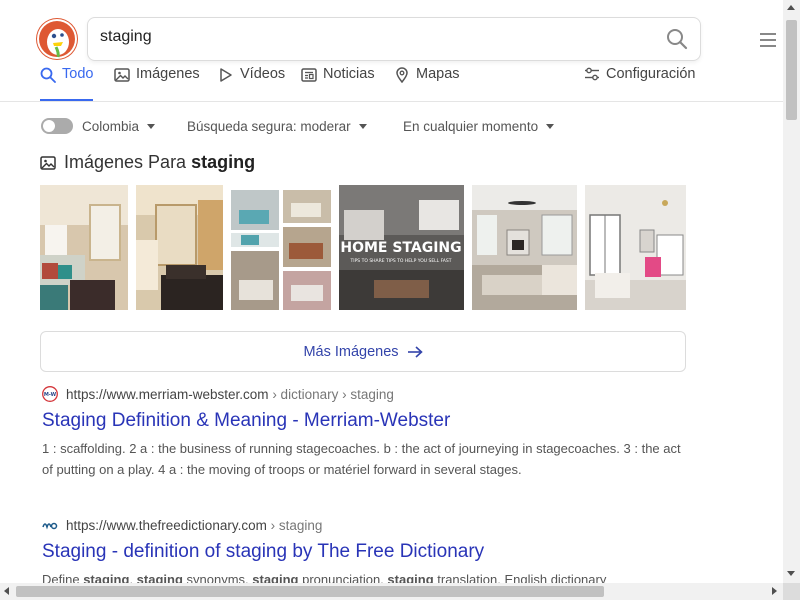 The width and height of the screenshot is (800, 600). What do you see at coordinates (309, 75) in the screenshot?
I see `newspaper-icon` at bounding box center [309, 75].